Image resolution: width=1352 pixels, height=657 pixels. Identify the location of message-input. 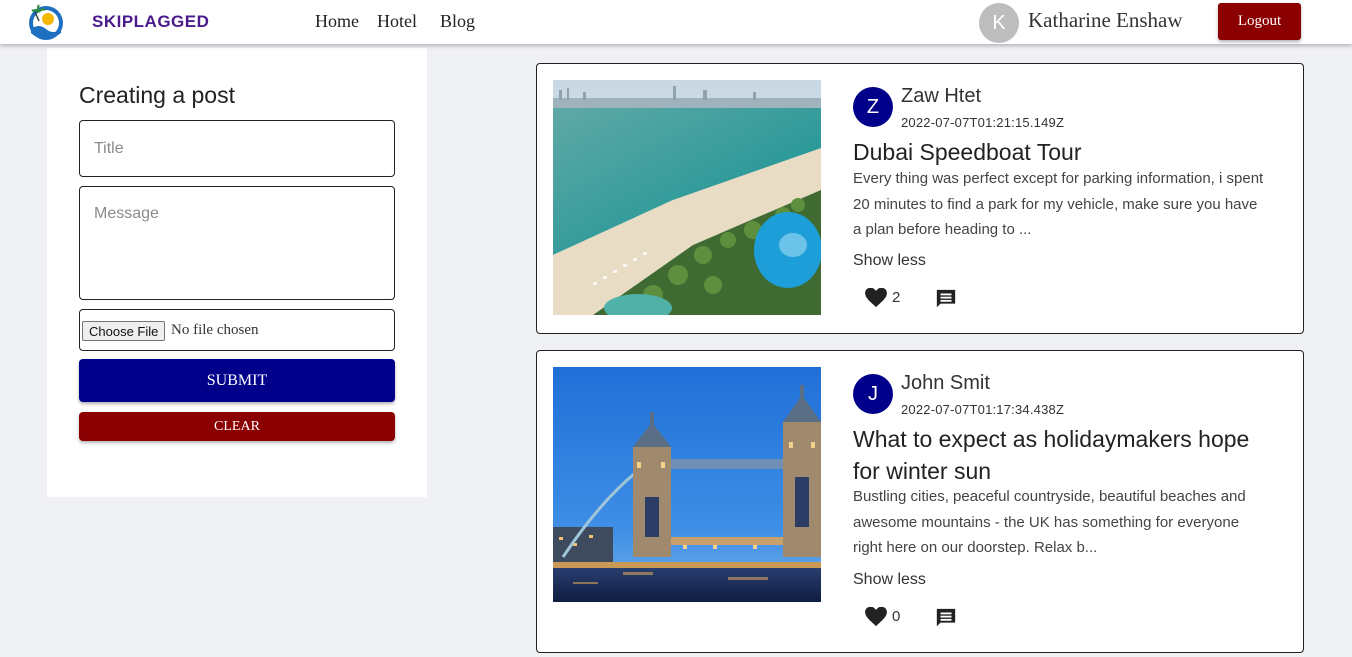
(237, 243).